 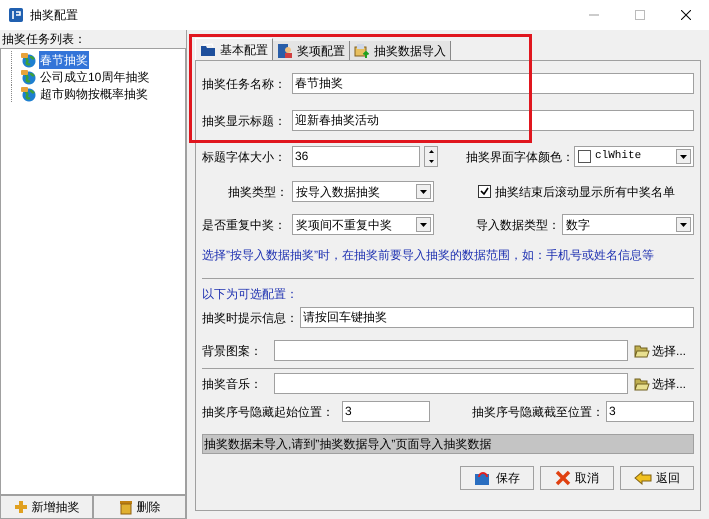 What do you see at coordinates (431, 152) in the screenshot?
I see `up-arrow-icon` at bounding box center [431, 152].